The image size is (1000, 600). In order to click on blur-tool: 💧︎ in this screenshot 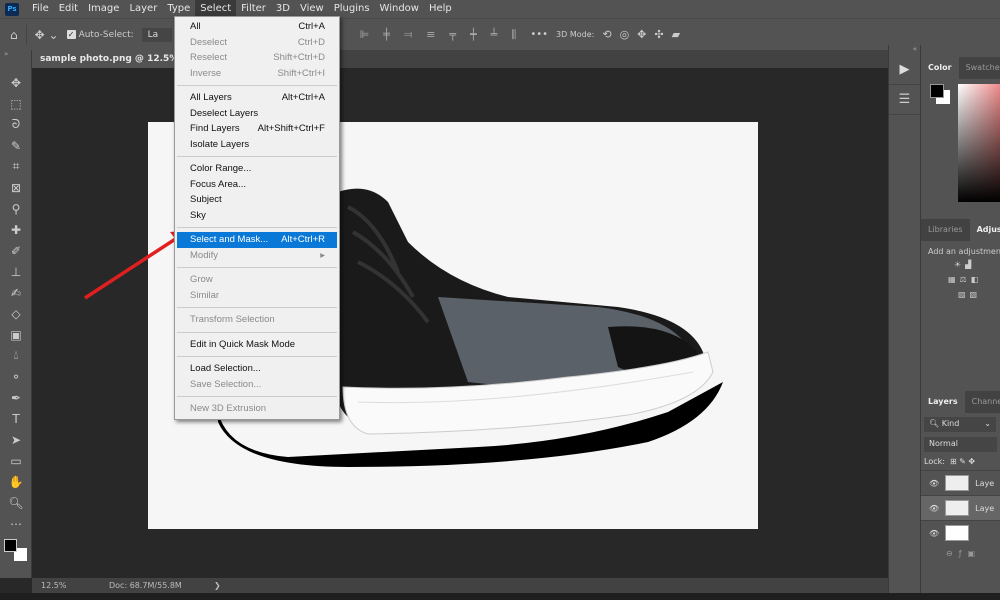, I will do `click(16, 355)`.